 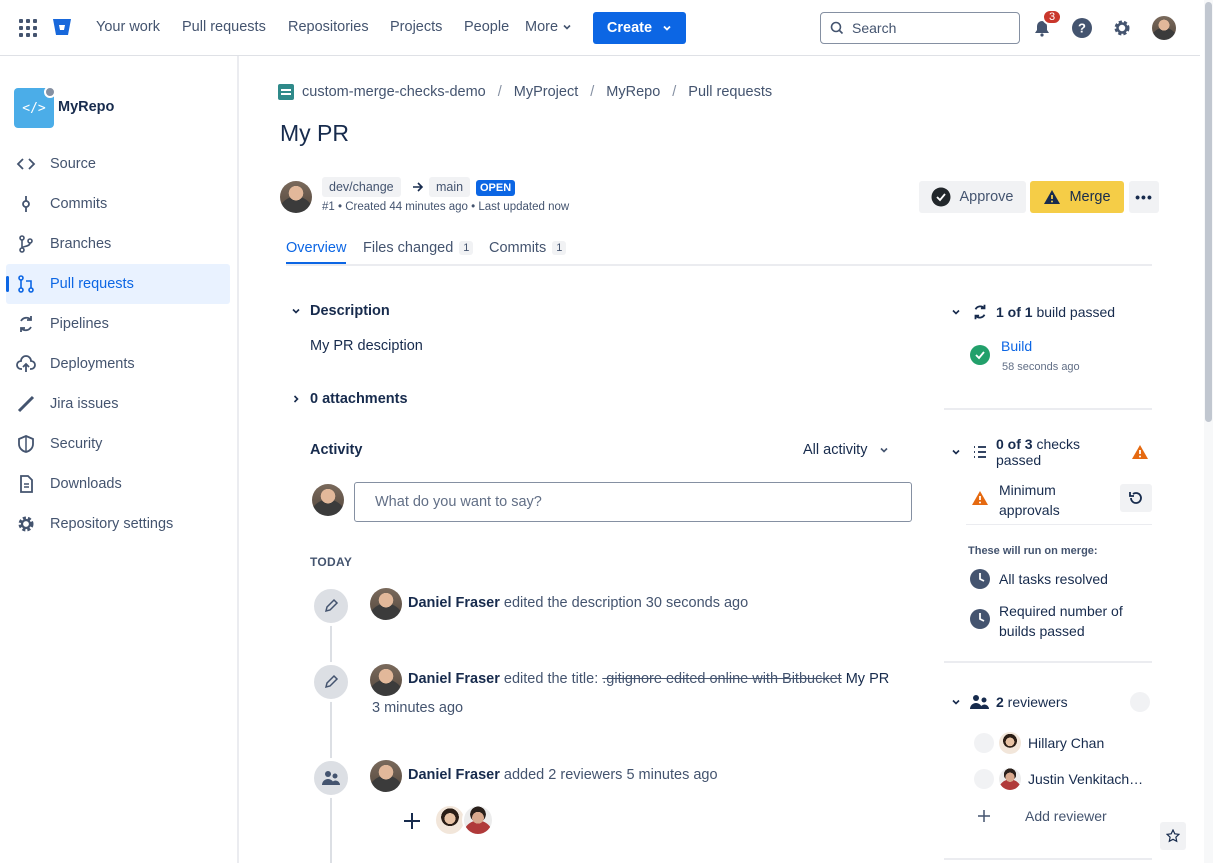 What do you see at coordinates (286, 92) in the screenshot?
I see `project-icon` at bounding box center [286, 92].